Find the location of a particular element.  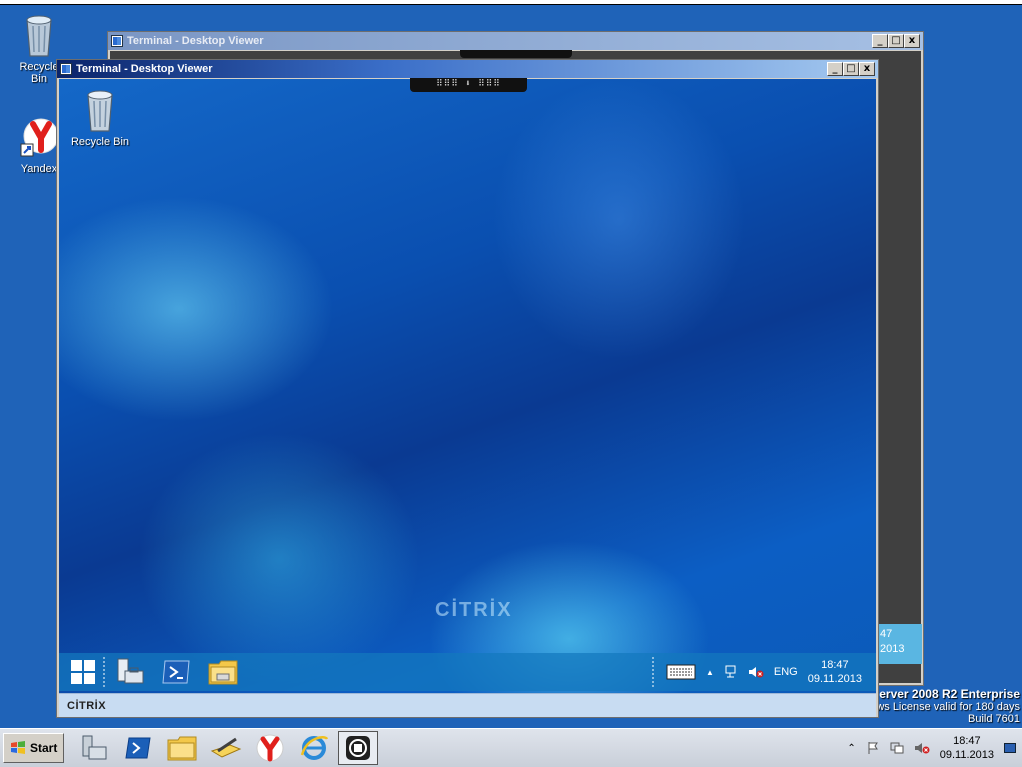

show-desktop-button is located at coordinates (1010, 748).